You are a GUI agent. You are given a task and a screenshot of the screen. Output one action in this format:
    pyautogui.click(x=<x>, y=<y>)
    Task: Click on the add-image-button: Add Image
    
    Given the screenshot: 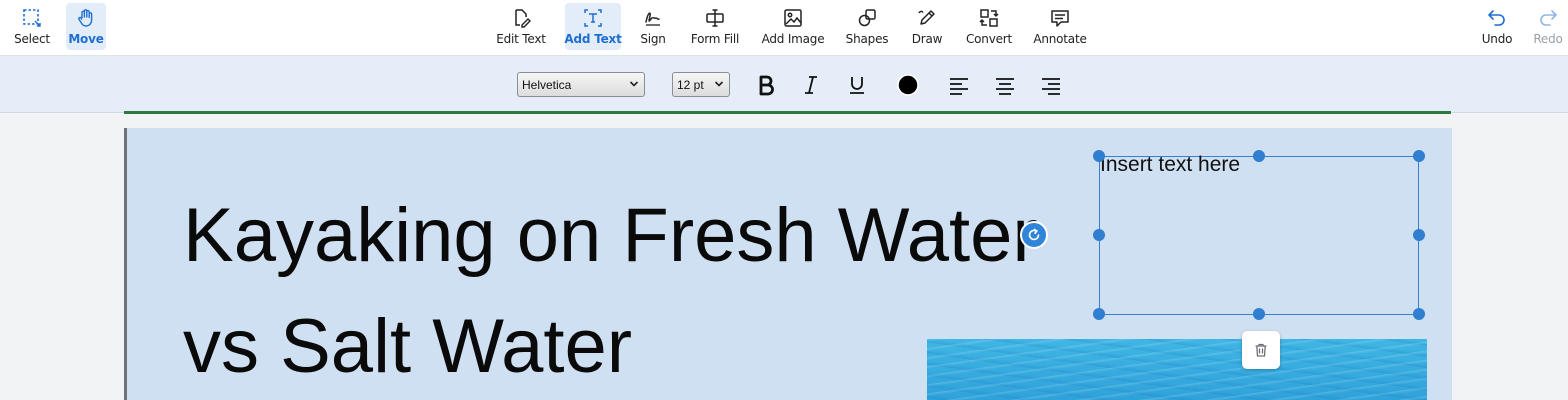 What is the action you would take?
    pyautogui.click(x=793, y=26)
    